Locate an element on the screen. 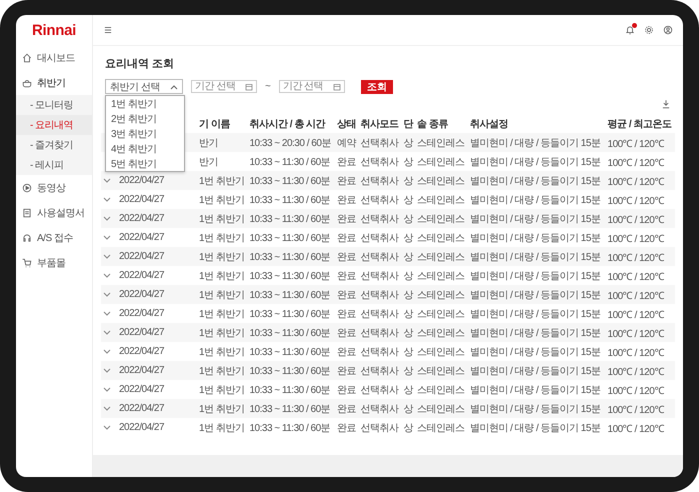  play-circle-icon is located at coordinates (27, 187).